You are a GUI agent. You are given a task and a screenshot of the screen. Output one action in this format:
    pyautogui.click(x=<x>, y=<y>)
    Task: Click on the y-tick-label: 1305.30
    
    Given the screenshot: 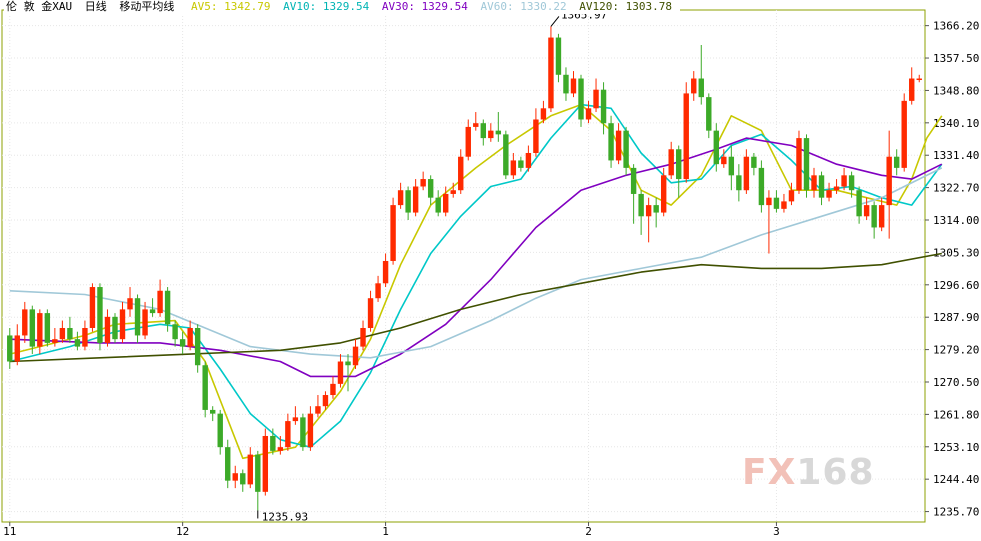 What is the action you would take?
    pyautogui.click(x=956, y=252)
    